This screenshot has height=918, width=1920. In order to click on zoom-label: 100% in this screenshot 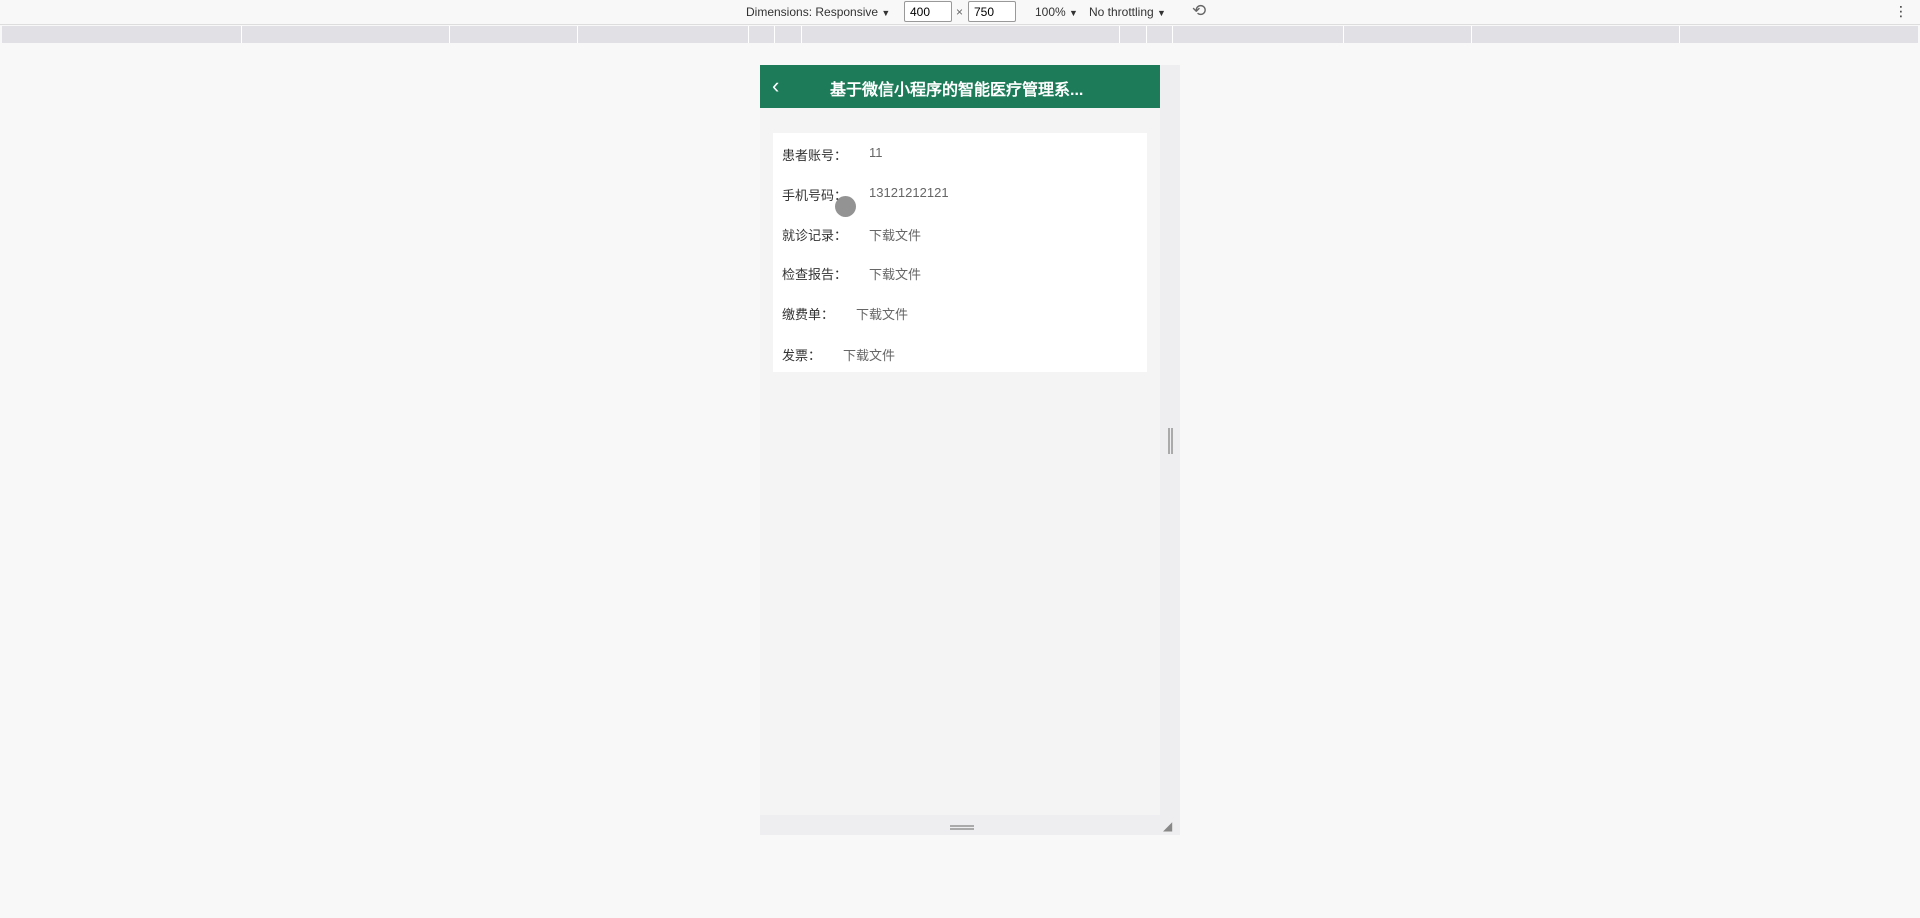, I will do `click(1050, 12)`.